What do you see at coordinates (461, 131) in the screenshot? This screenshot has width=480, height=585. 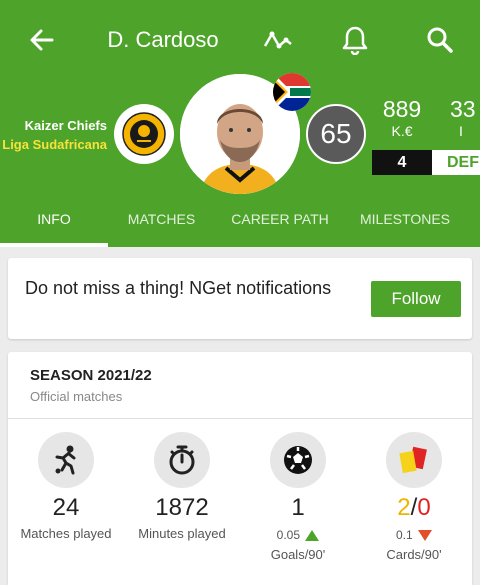 I see `player-age-unit: I` at bounding box center [461, 131].